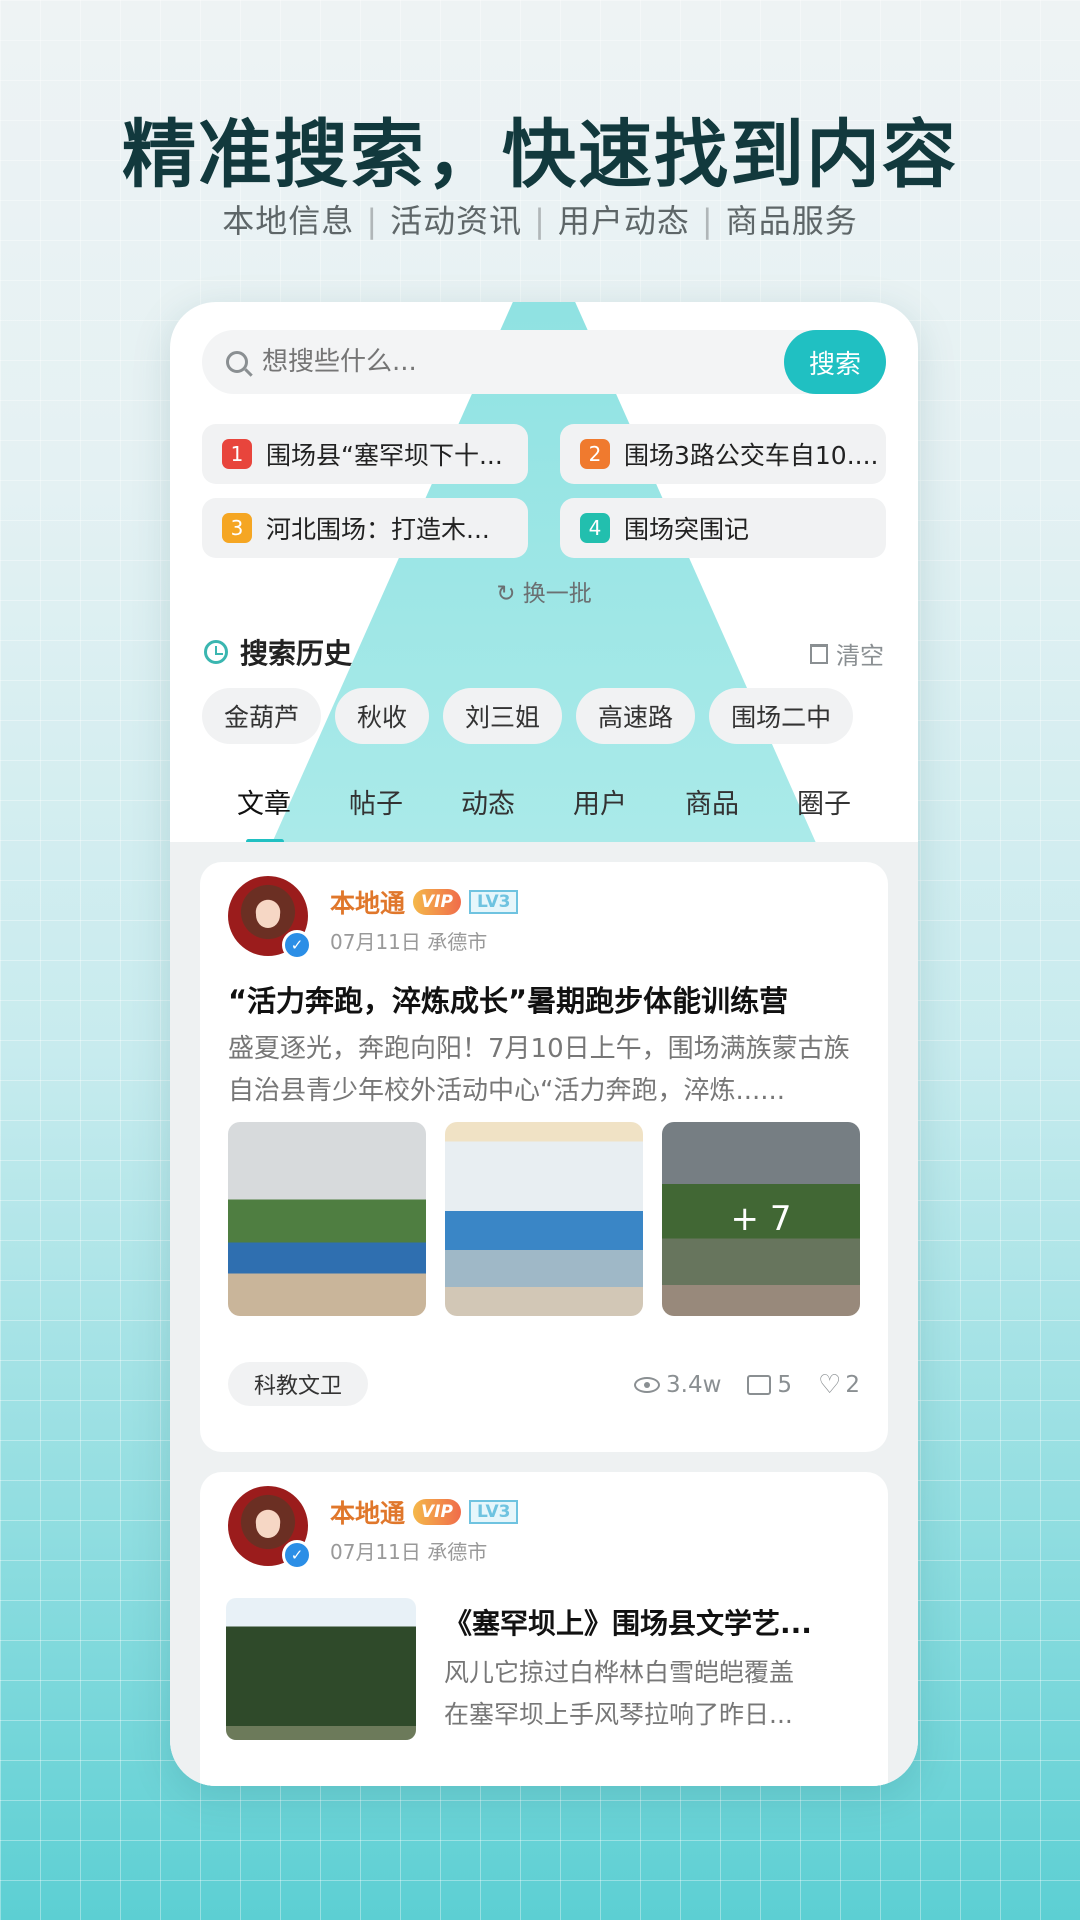 The image size is (1080, 1920). I want to click on rank-badge: 4, so click(595, 528).